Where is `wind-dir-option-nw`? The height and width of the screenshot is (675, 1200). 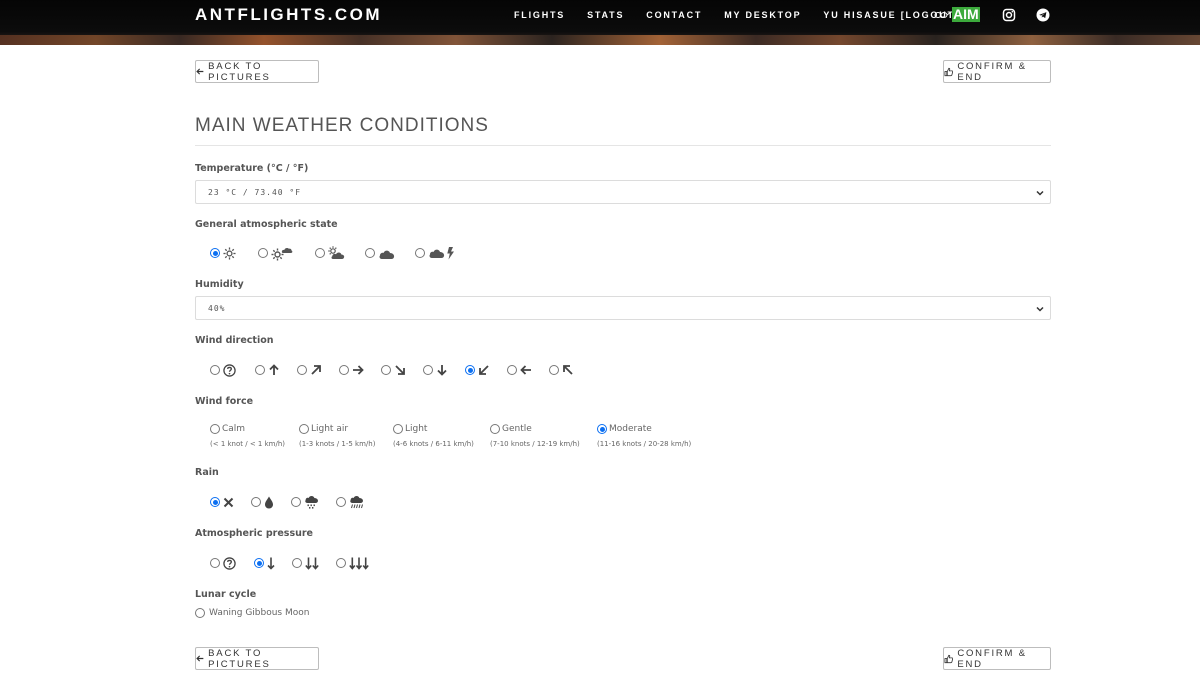 wind-dir-option-nw is located at coordinates (561, 370).